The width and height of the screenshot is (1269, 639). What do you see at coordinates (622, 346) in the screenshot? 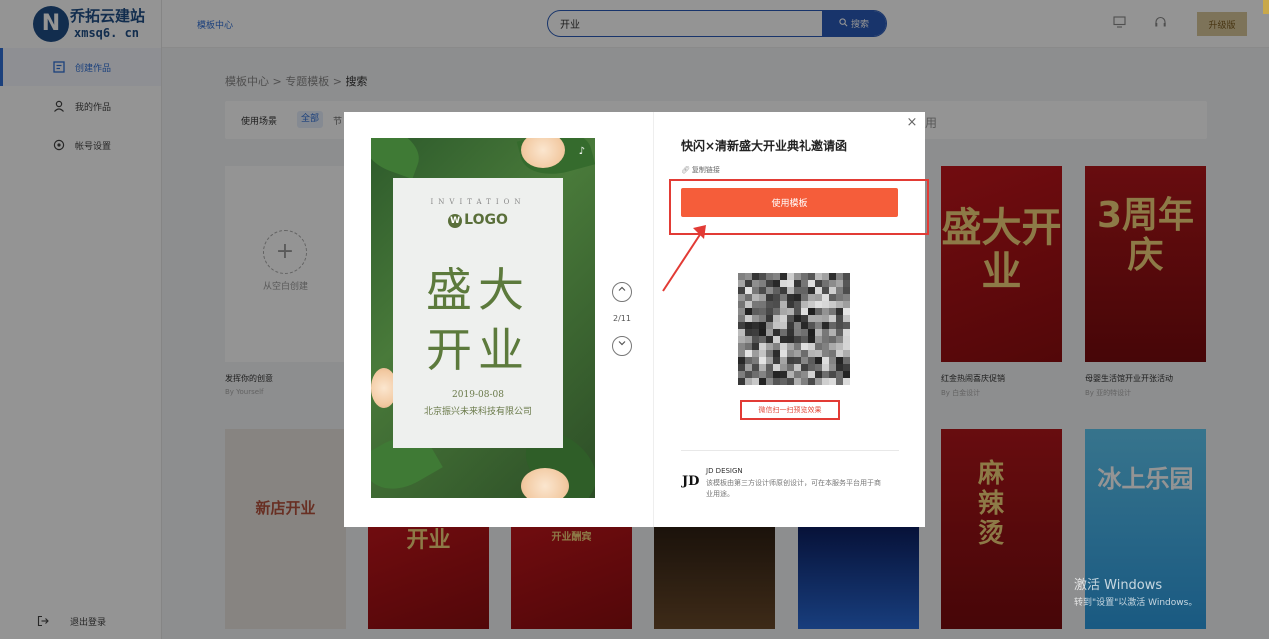
I see `next-page-button` at bounding box center [622, 346].